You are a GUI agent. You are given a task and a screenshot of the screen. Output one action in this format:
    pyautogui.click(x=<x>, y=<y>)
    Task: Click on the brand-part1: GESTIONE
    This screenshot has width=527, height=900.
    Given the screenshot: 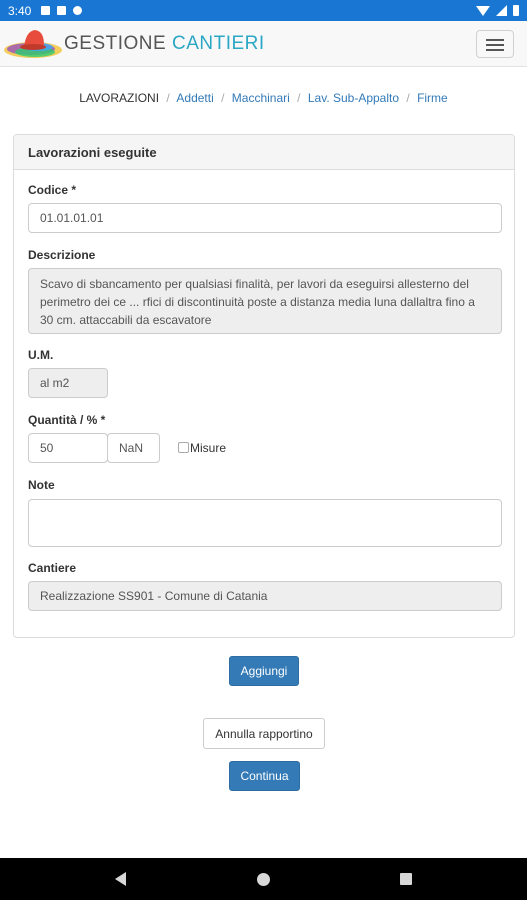 What is the action you would take?
    pyautogui.click(x=115, y=43)
    